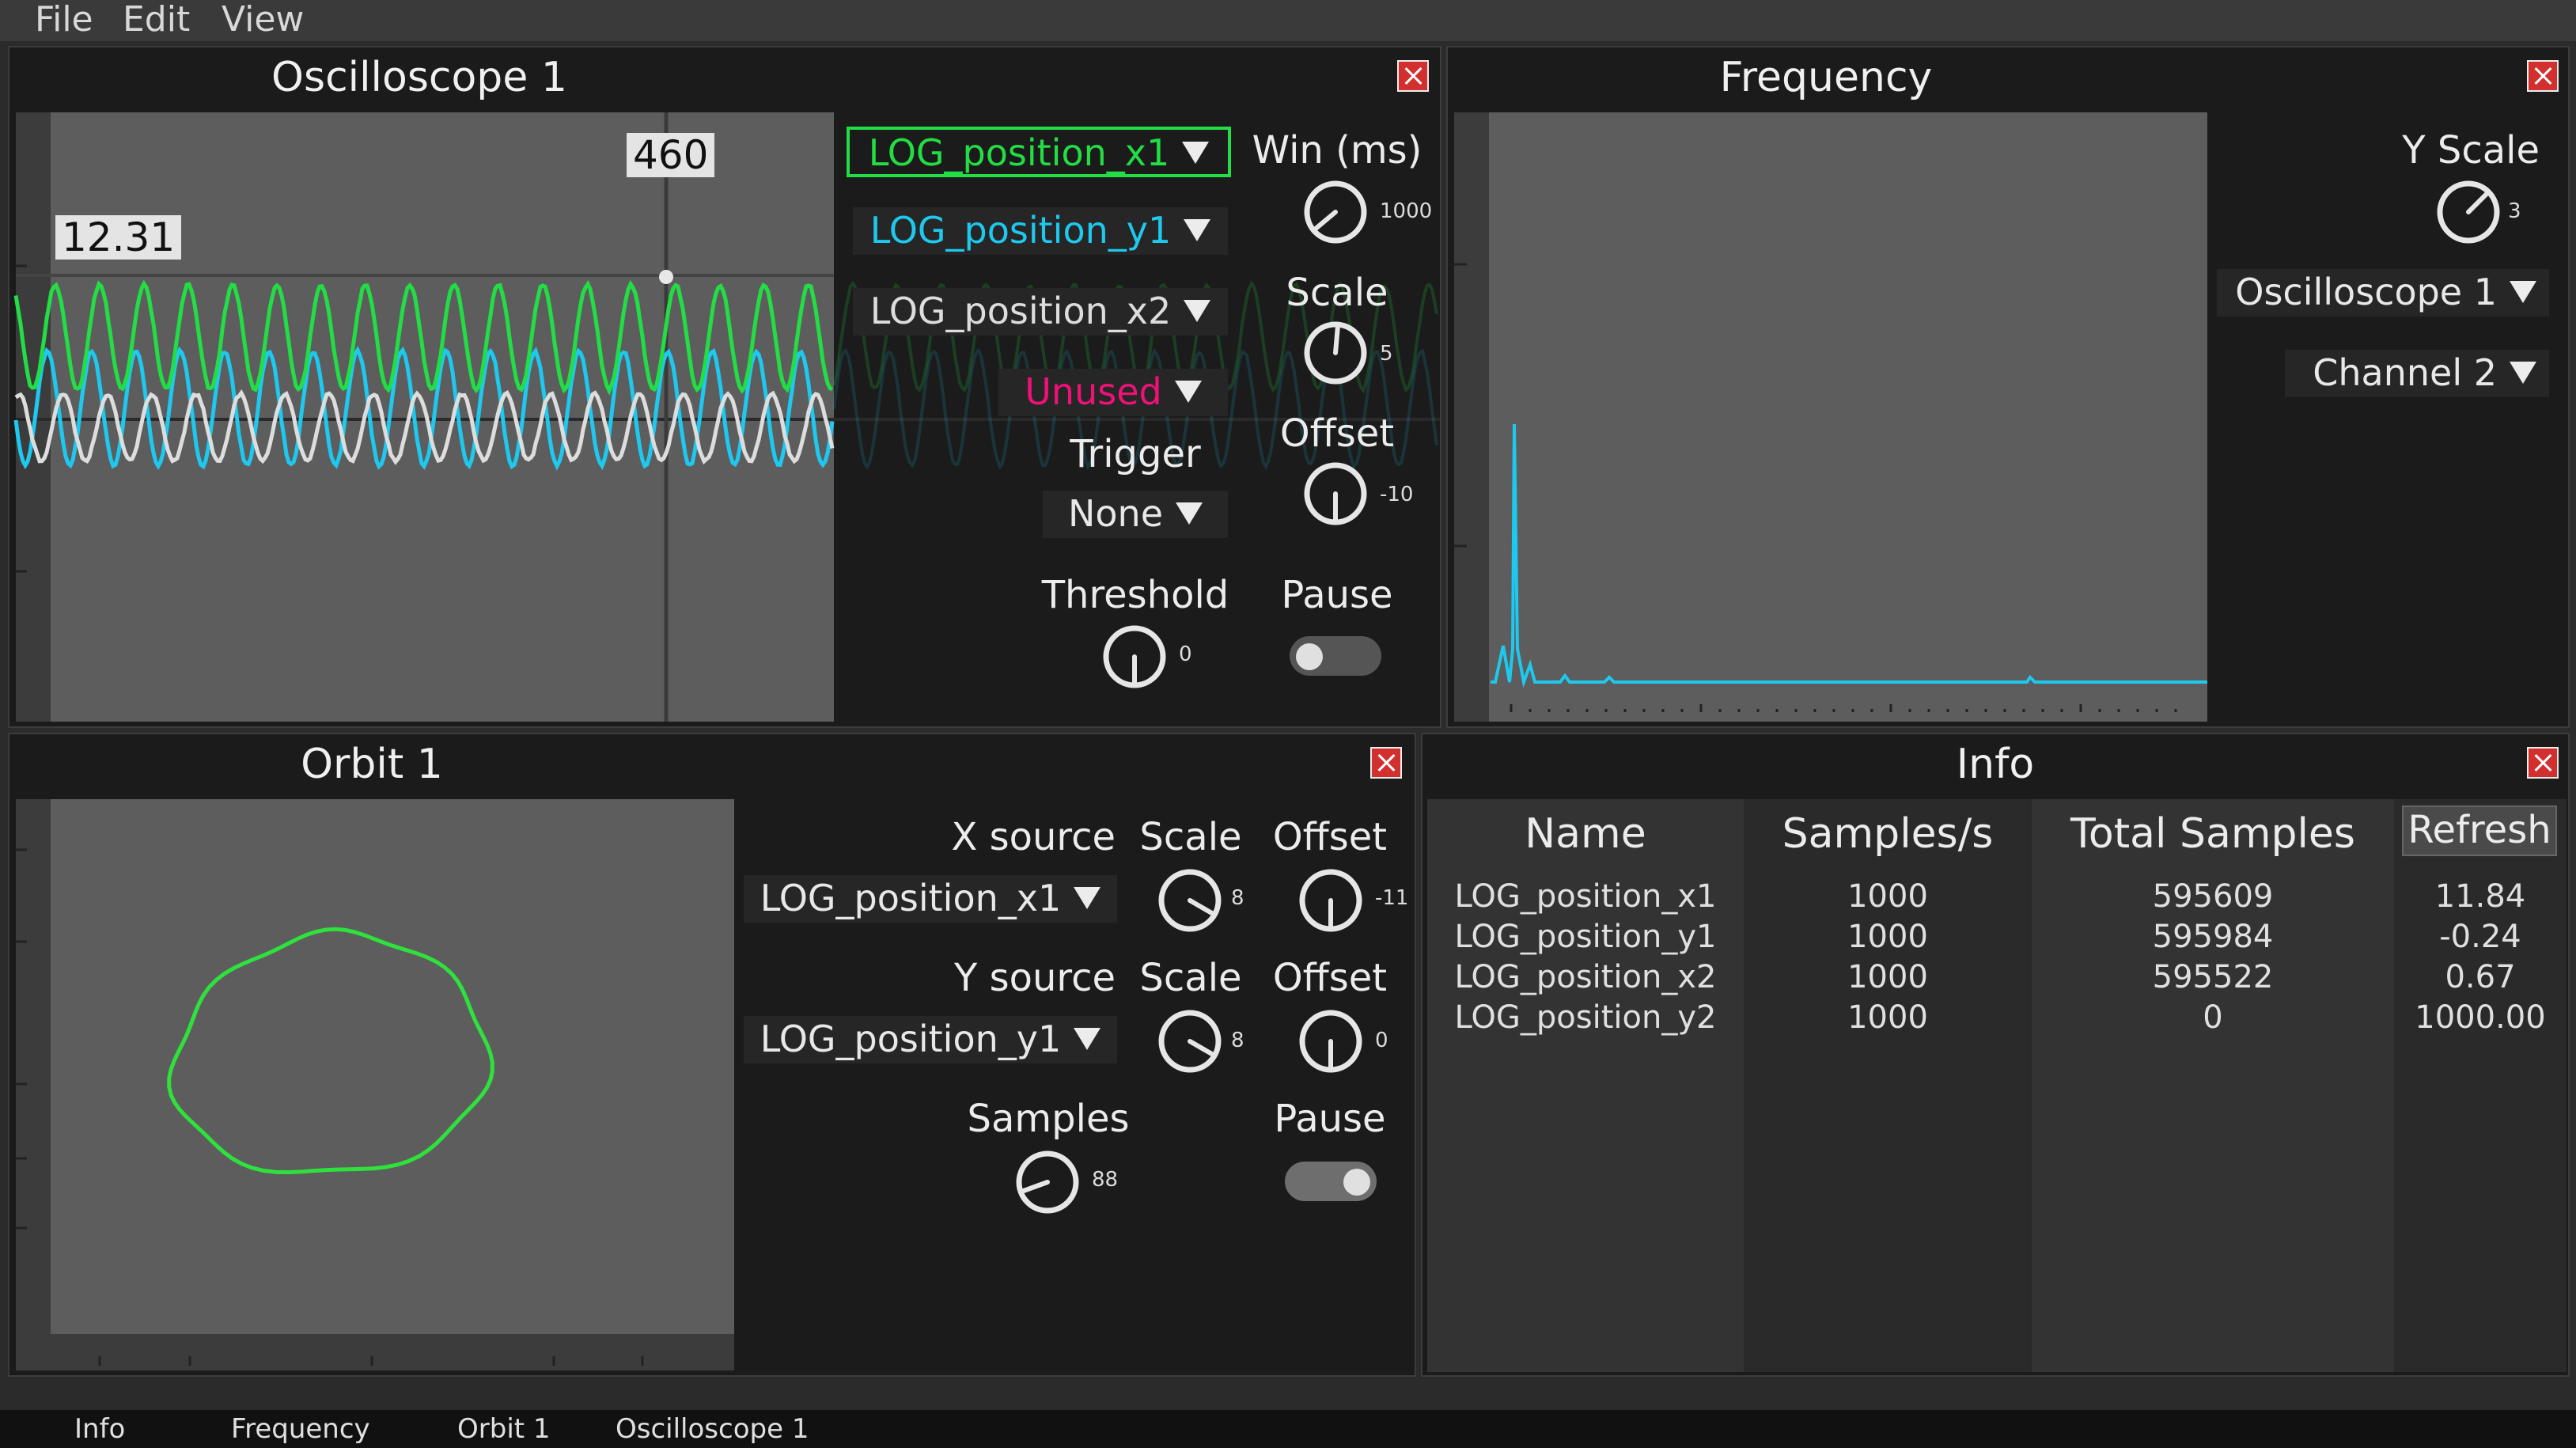  I want to click on table-cell: LOG_position_y2, so click(1585, 1018).